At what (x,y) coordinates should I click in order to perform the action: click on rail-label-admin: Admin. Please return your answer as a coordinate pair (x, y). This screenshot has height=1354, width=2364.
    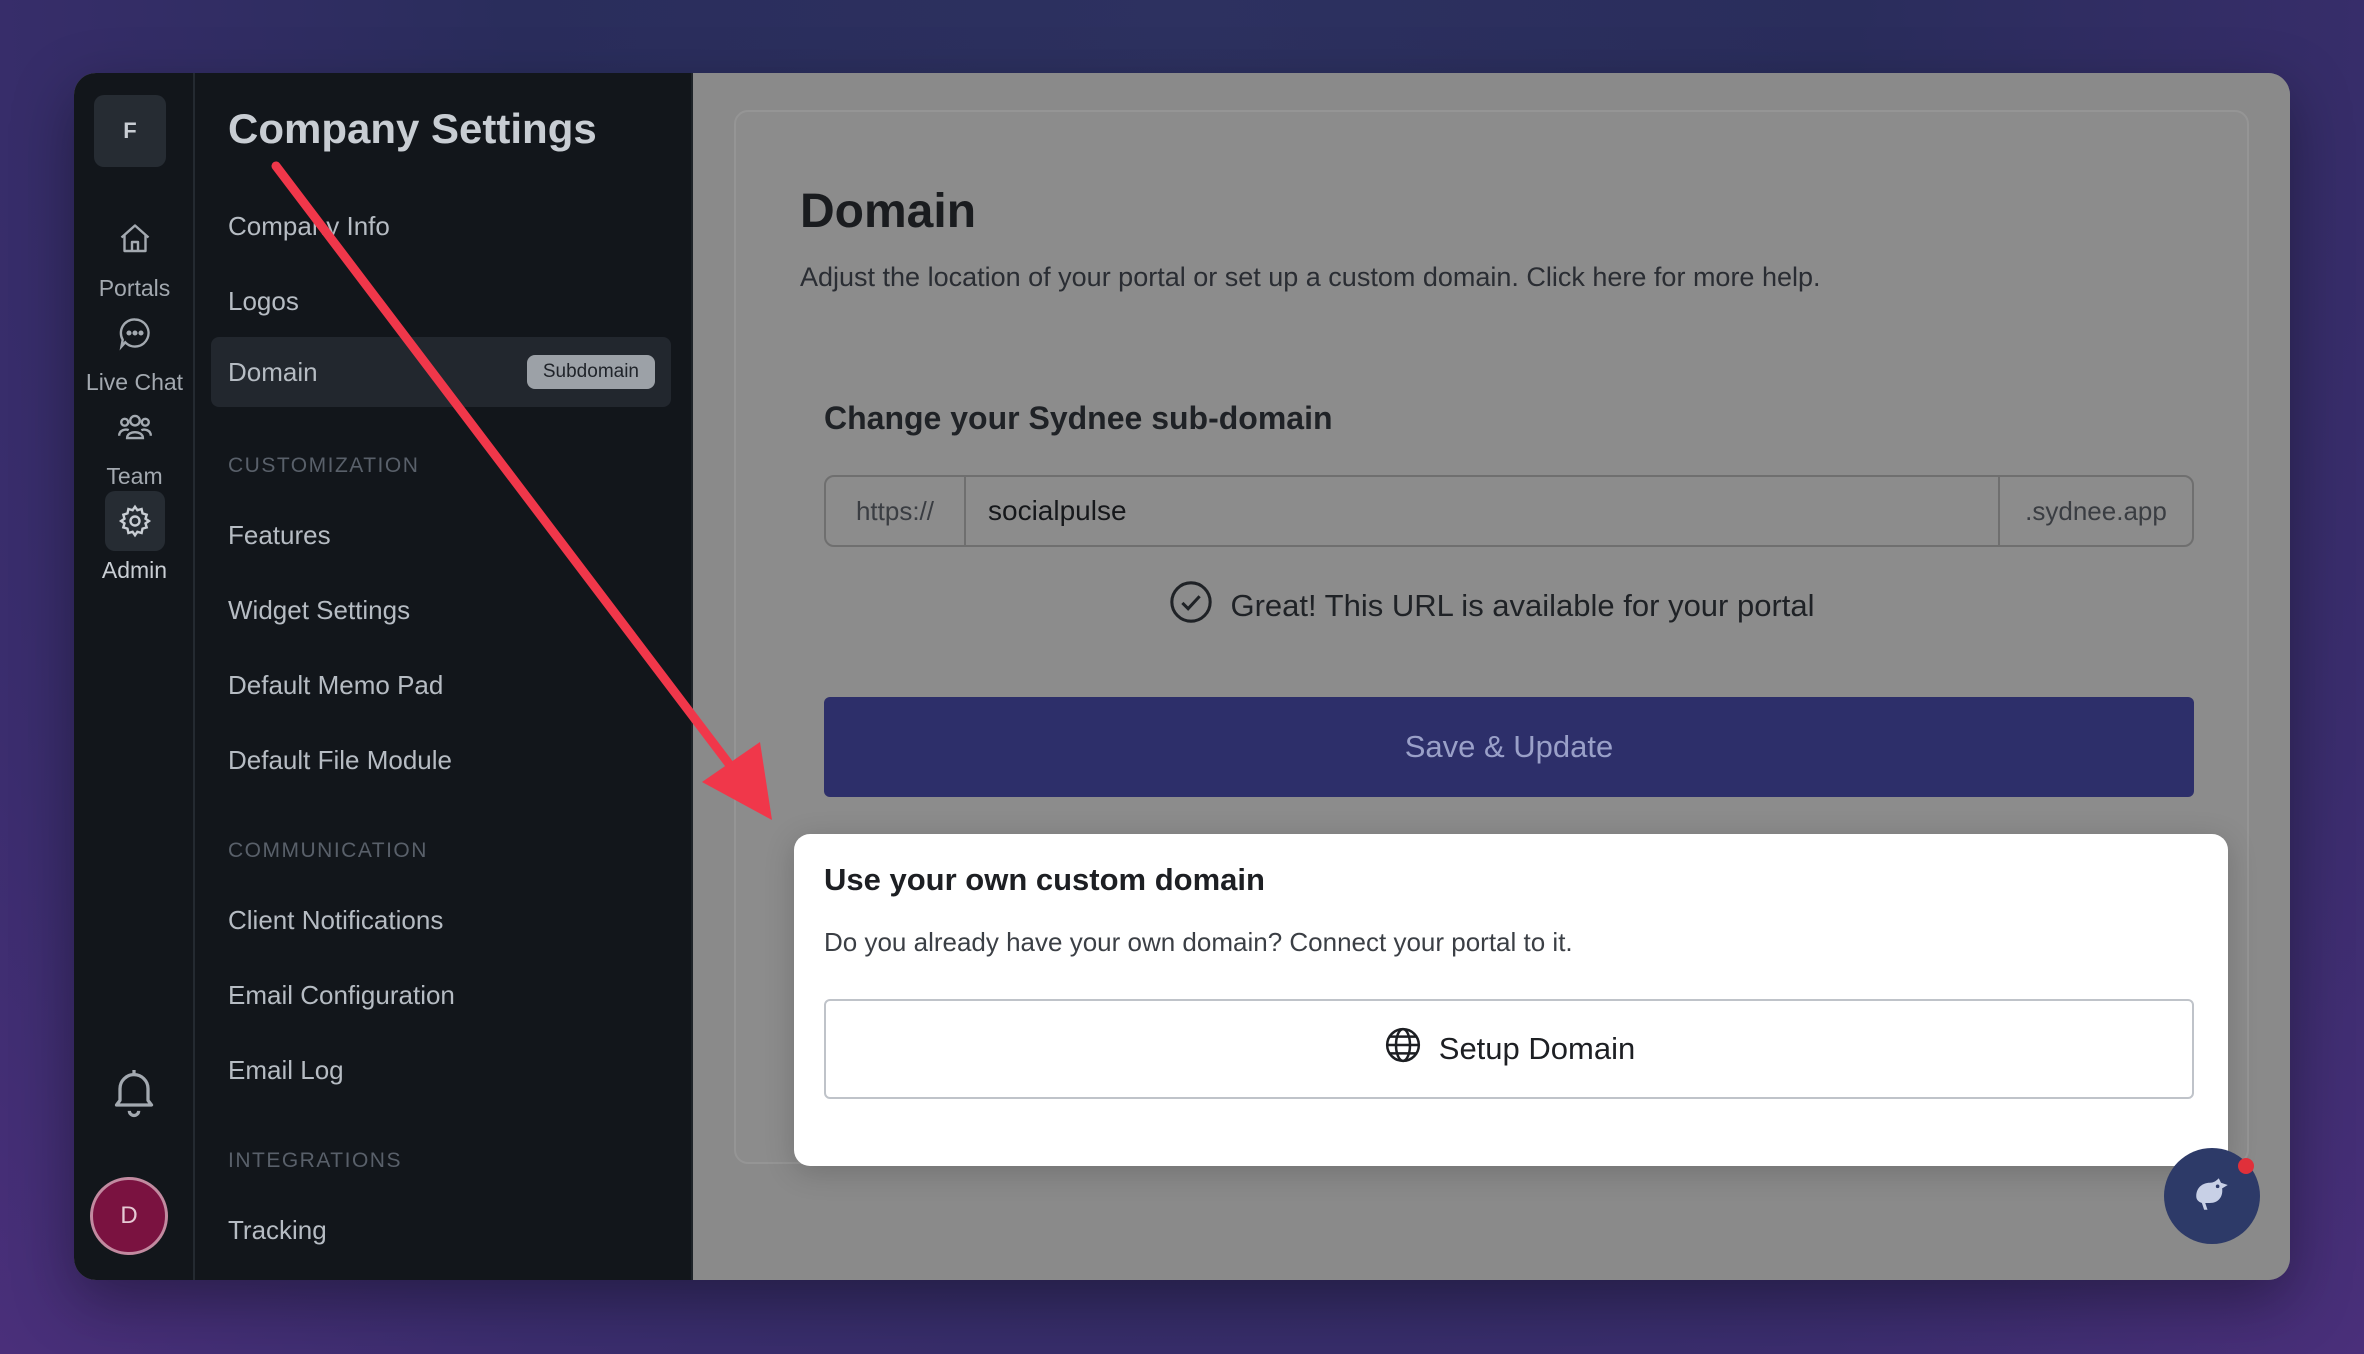
    Looking at the image, I should click on (134, 570).